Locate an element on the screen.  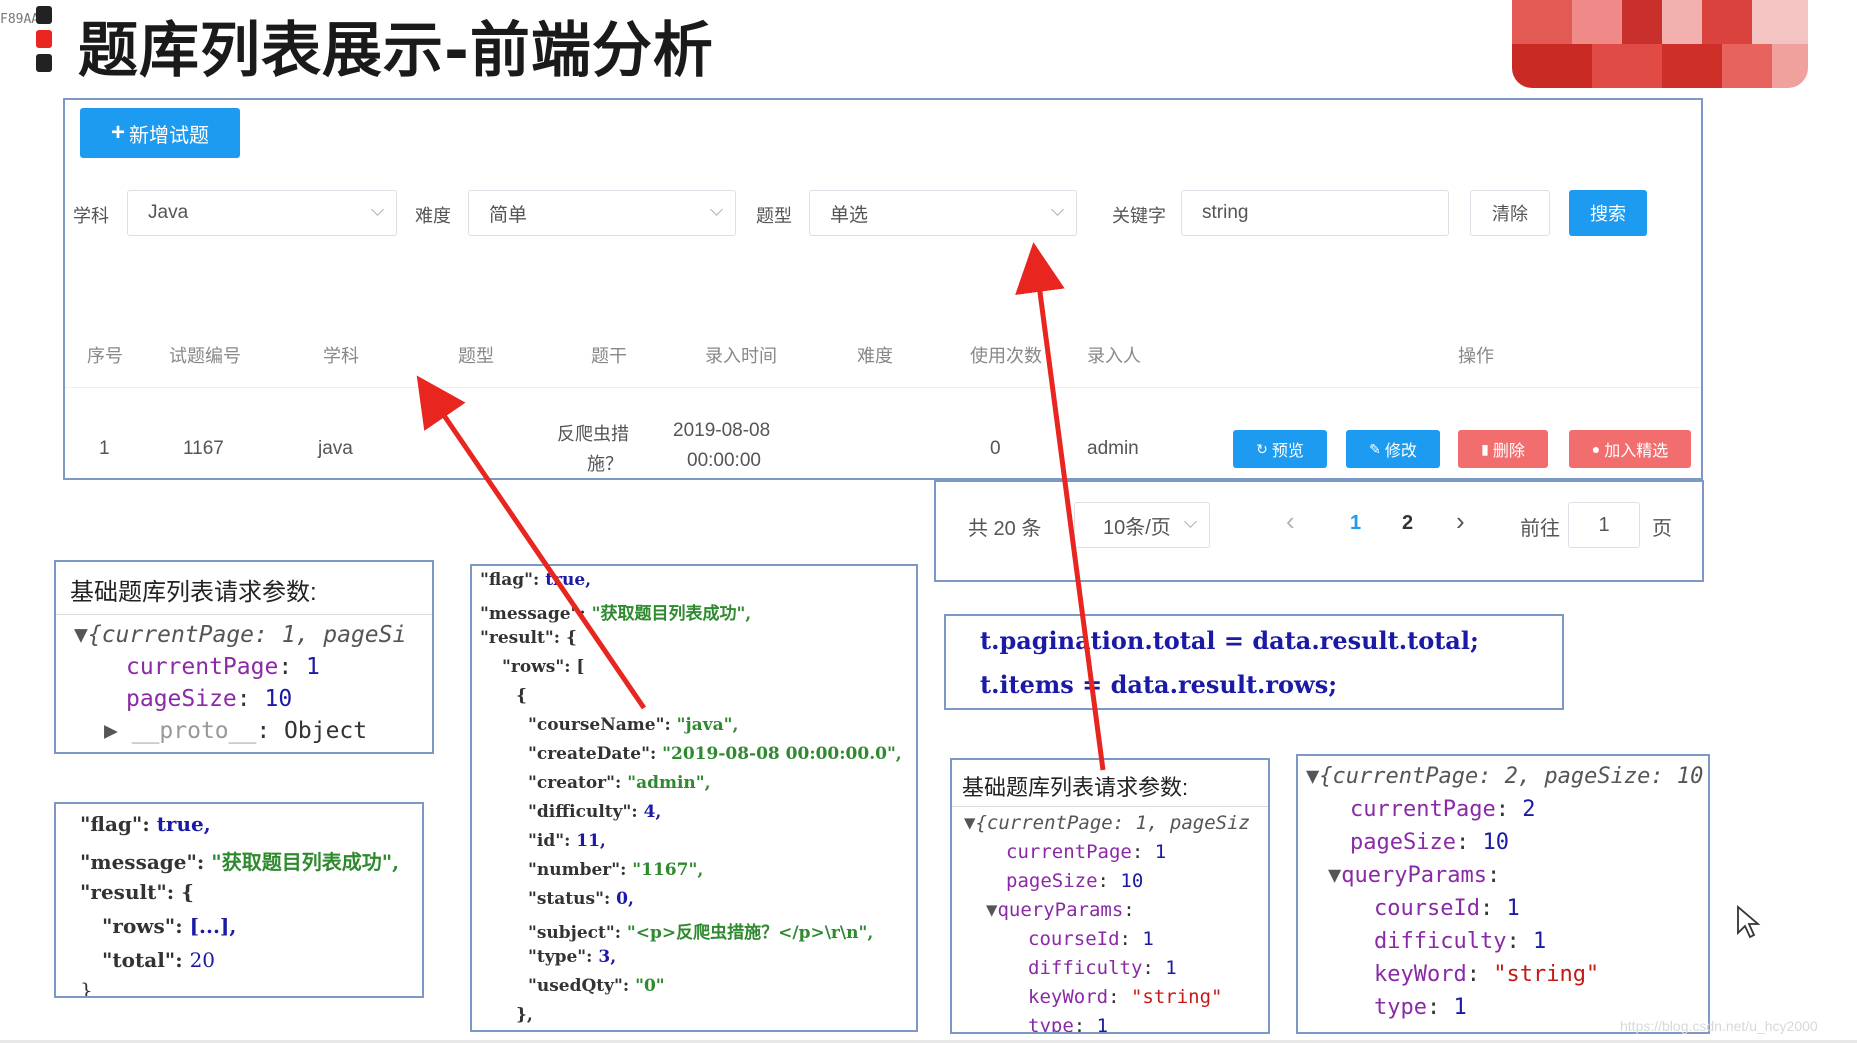
arrow-response-to-table is located at coordinates (531, 542).